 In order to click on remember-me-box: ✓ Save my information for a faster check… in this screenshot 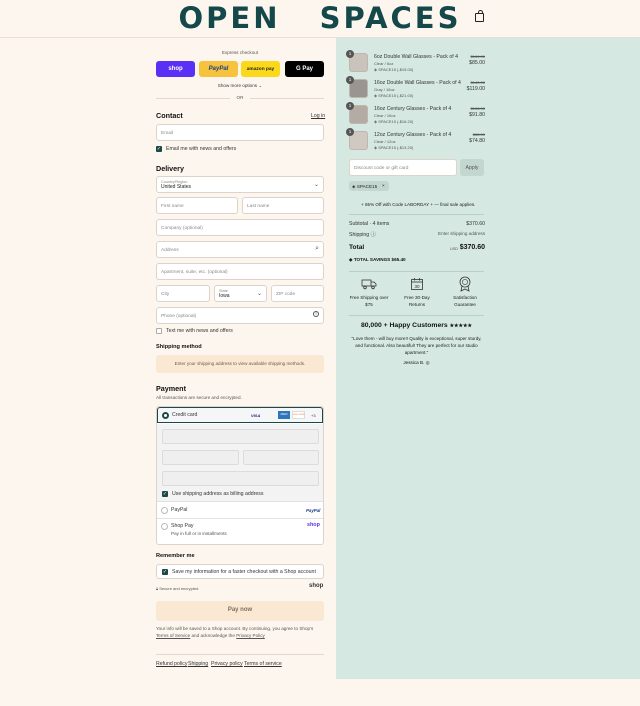, I will do `click(240, 571)`.